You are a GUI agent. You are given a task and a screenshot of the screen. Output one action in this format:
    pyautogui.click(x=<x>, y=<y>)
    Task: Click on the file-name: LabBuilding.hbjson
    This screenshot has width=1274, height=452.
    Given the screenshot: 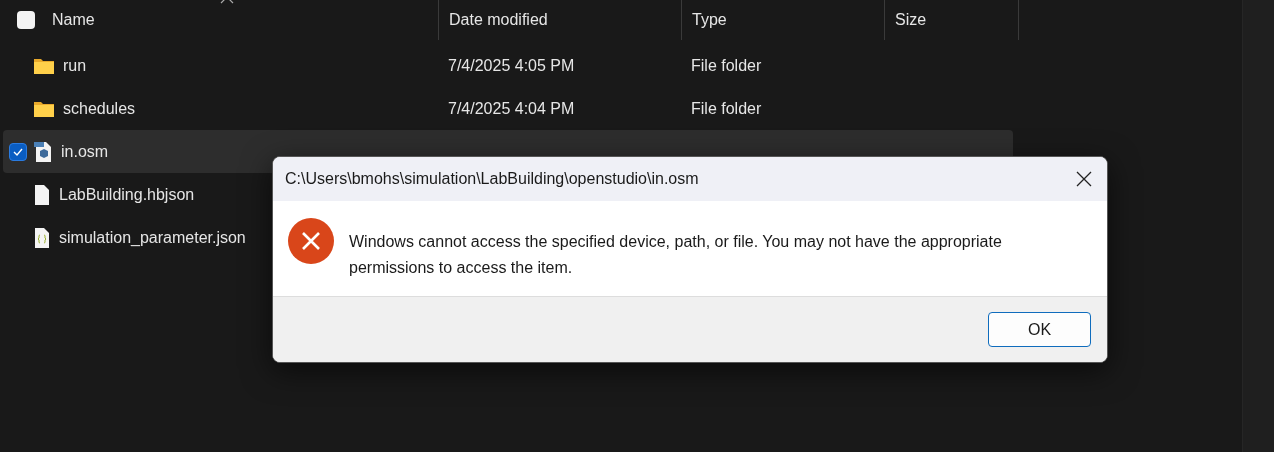 What is the action you would take?
    pyautogui.click(x=127, y=194)
    